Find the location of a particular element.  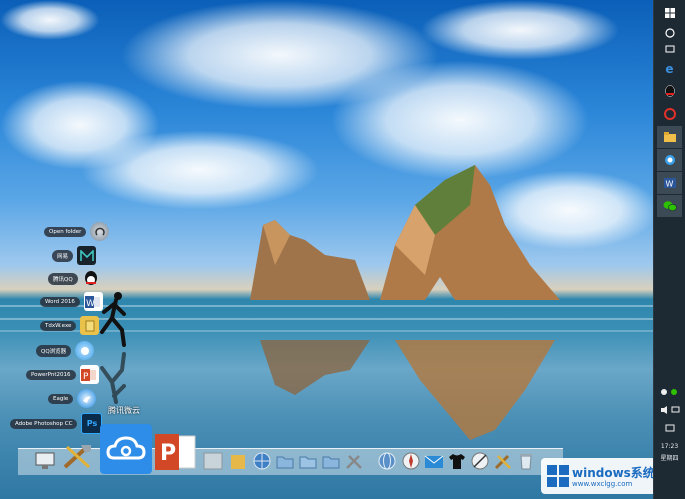

file-explorer-icon is located at coordinates (669, 137).